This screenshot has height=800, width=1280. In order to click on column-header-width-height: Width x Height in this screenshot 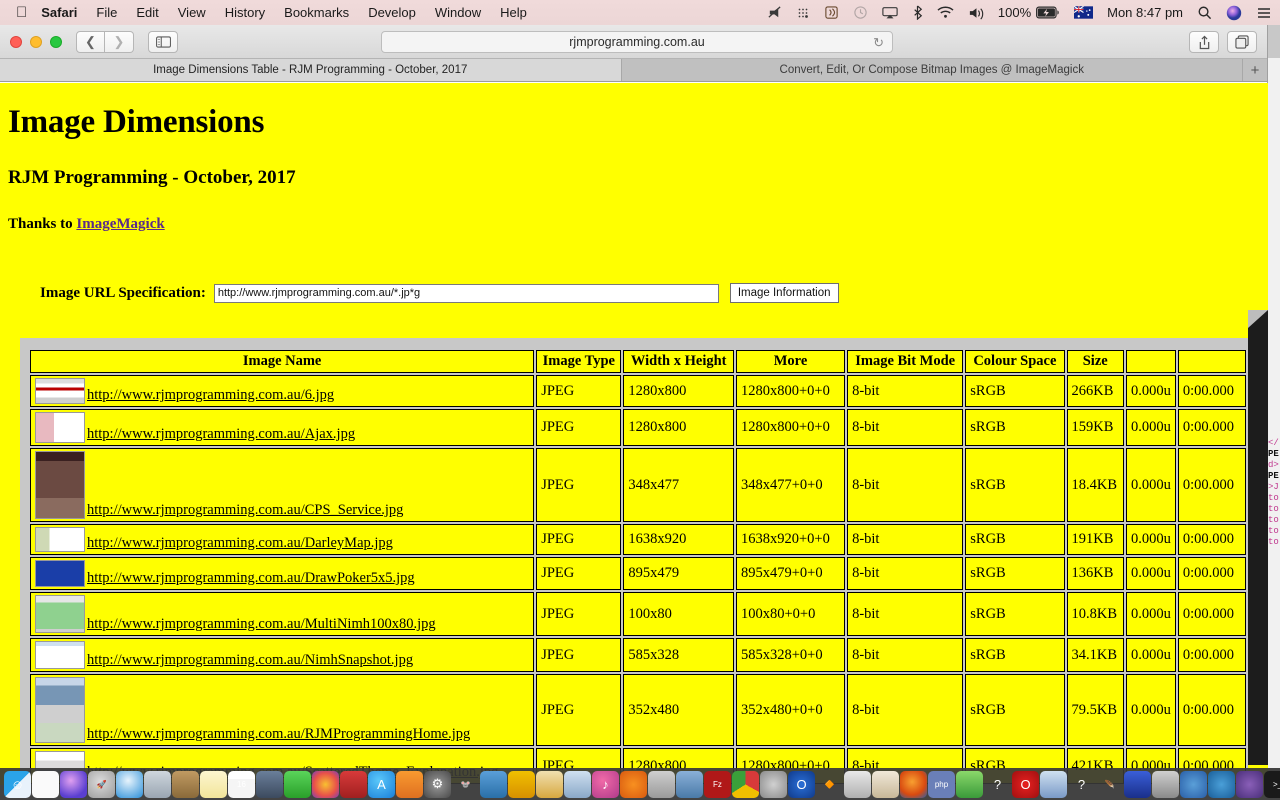, I will do `click(678, 361)`.